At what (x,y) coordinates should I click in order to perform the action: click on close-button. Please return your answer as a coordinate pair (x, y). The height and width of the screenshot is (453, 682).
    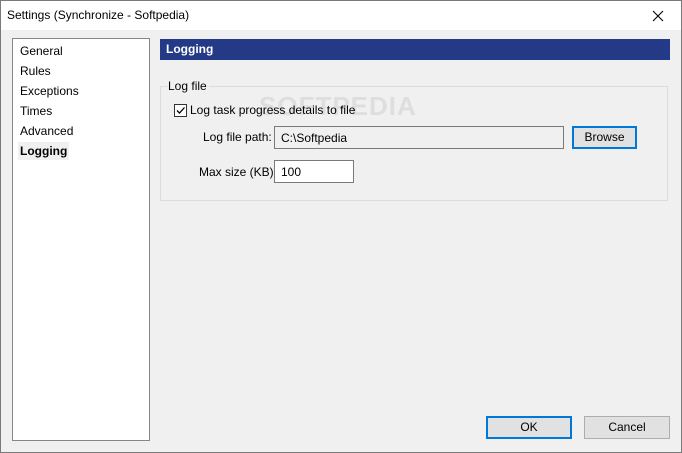
    Looking at the image, I should click on (658, 15).